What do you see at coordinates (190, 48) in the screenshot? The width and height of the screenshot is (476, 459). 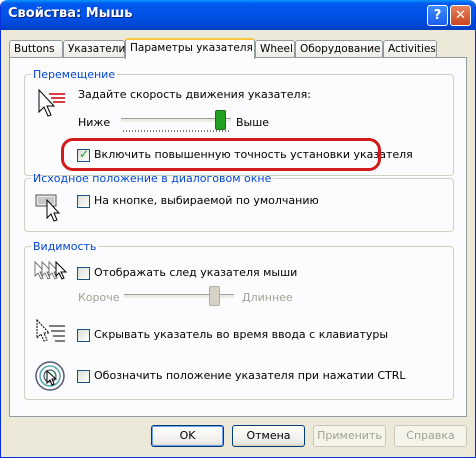 I see `tab-pointer-options: Параметры указателя` at bounding box center [190, 48].